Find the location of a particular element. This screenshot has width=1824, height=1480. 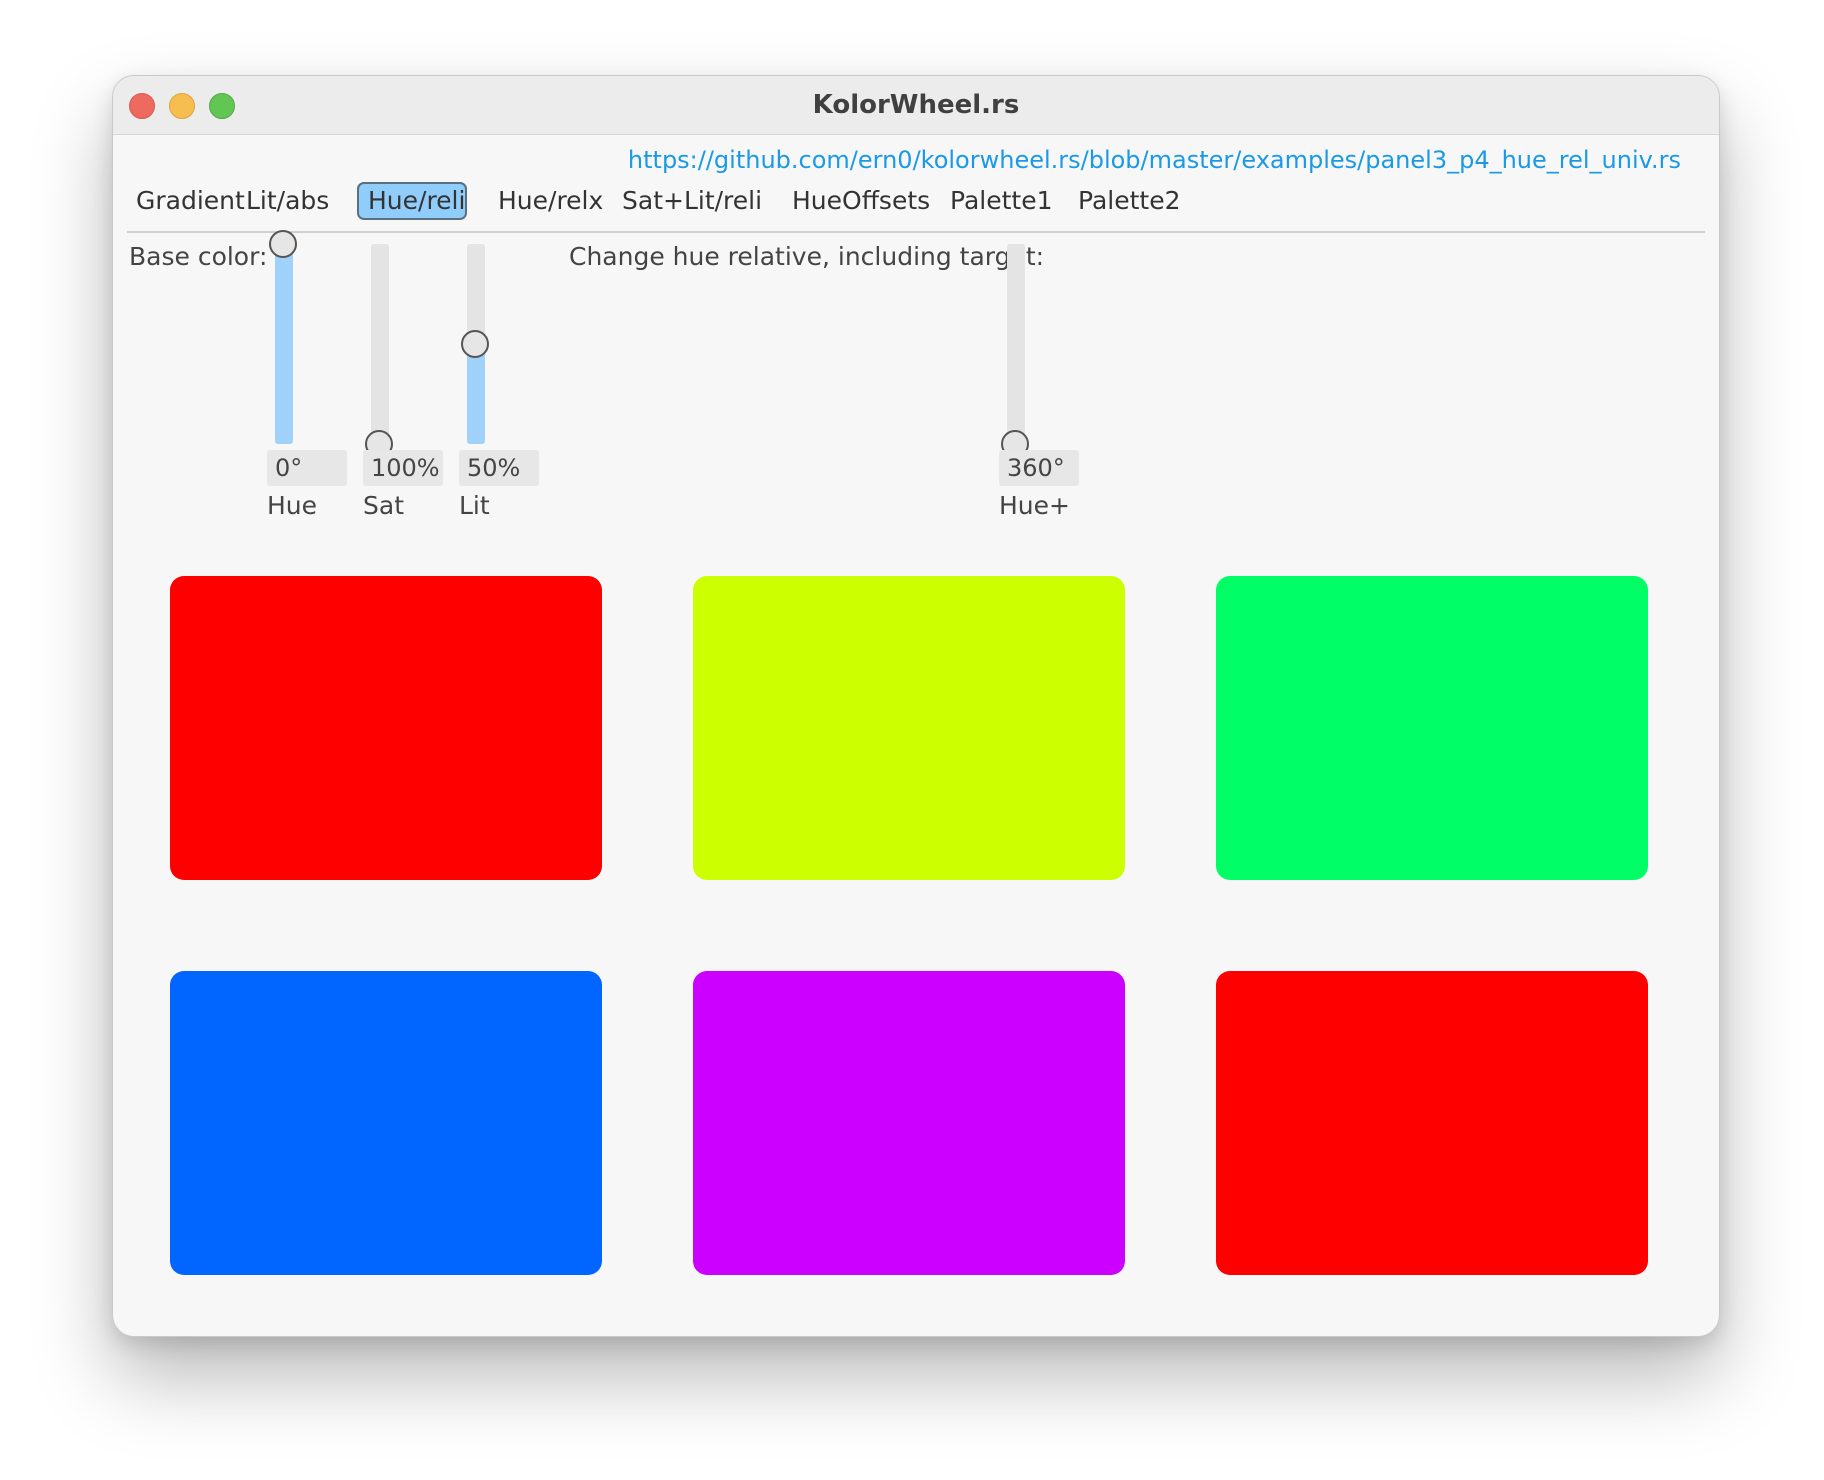

lit-value: 50% is located at coordinates (499, 468).